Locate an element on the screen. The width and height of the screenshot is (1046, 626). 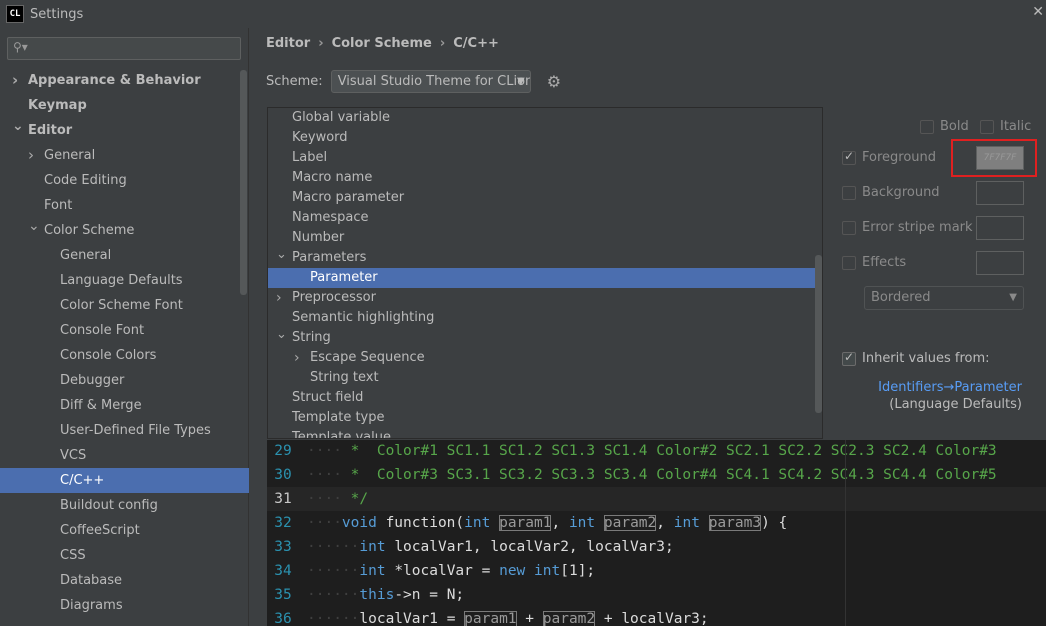
sidebar-item: ⌄ Editor is located at coordinates (124, 130).